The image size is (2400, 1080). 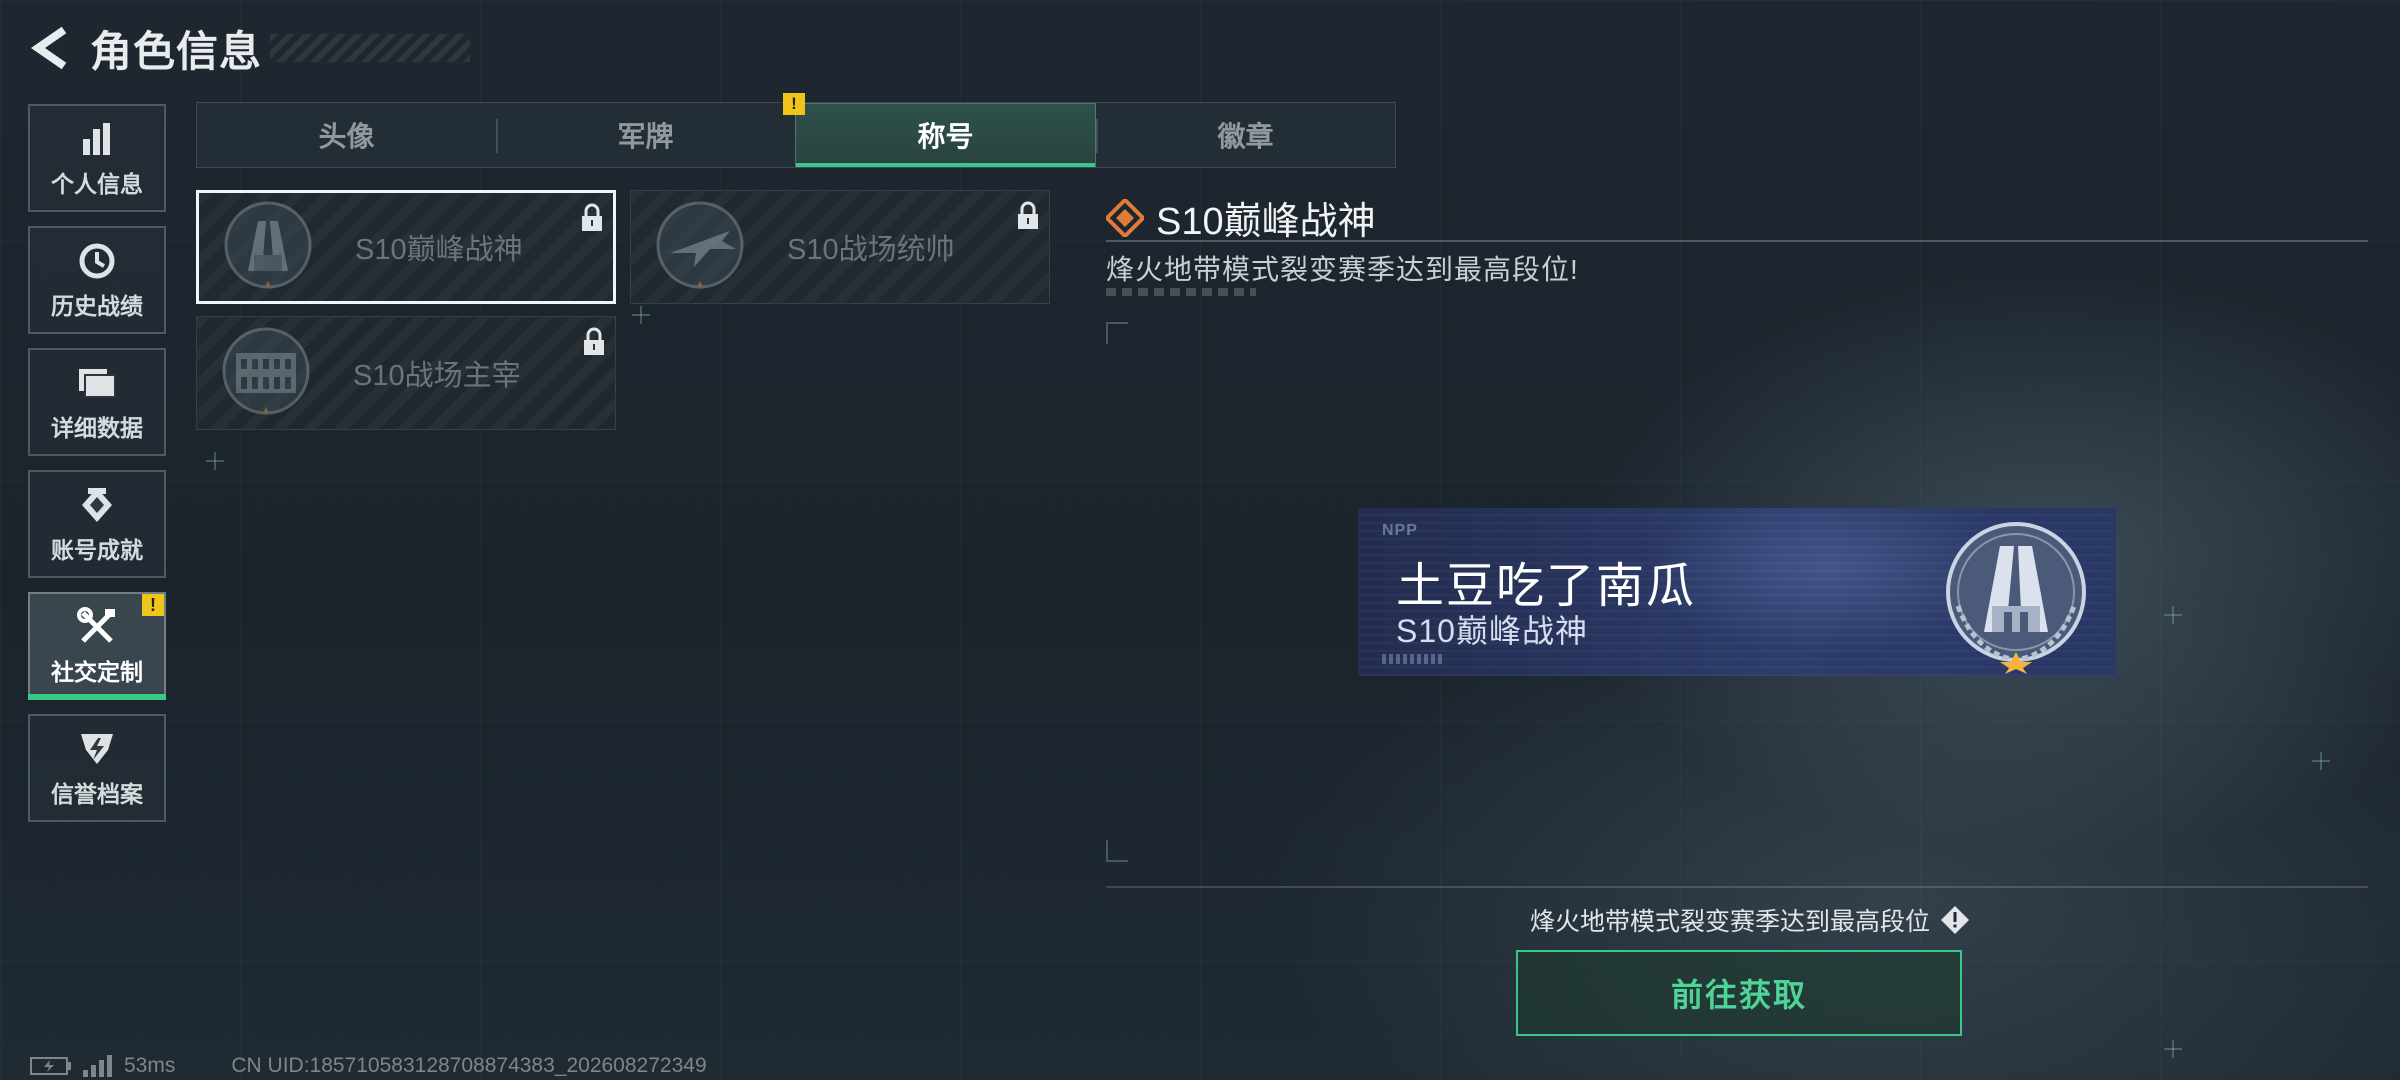 I want to click on bar-chart-icon, so click(x=97, y=139).